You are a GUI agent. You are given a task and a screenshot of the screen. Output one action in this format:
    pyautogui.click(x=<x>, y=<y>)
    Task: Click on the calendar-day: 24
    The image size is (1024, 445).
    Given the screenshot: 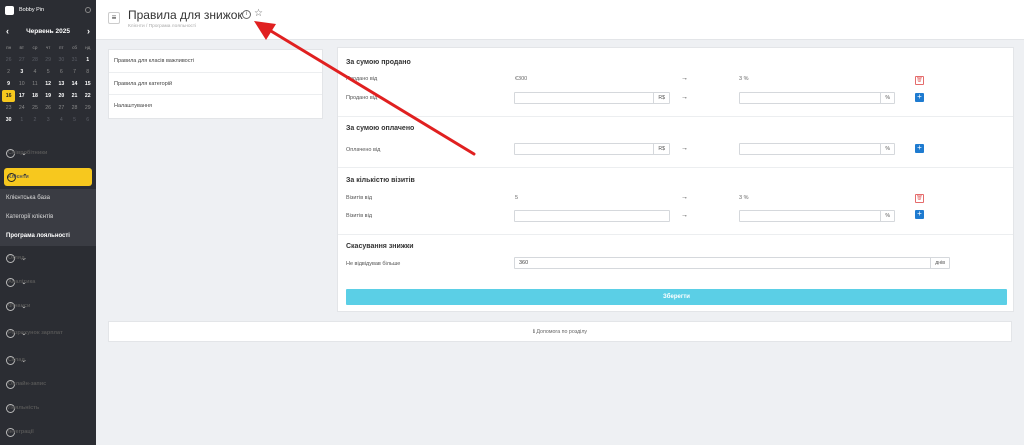 What is the action you would take?
    pyautogui.click(x=21, y=108)
    